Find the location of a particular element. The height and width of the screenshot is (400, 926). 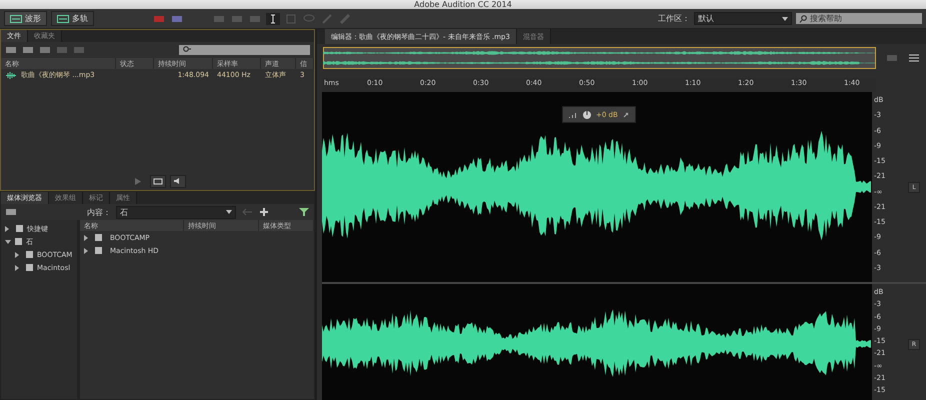

filter-field is located at coordinates (244, 50).